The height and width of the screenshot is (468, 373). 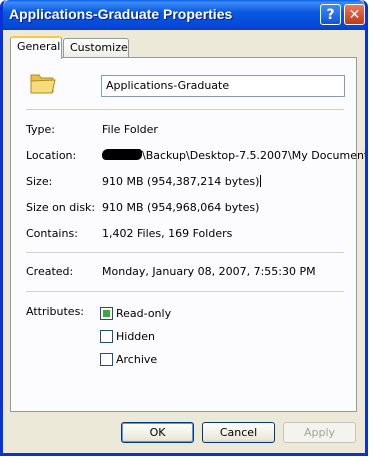 I want to click on location-label: Location:, so click(x=51, y=155).